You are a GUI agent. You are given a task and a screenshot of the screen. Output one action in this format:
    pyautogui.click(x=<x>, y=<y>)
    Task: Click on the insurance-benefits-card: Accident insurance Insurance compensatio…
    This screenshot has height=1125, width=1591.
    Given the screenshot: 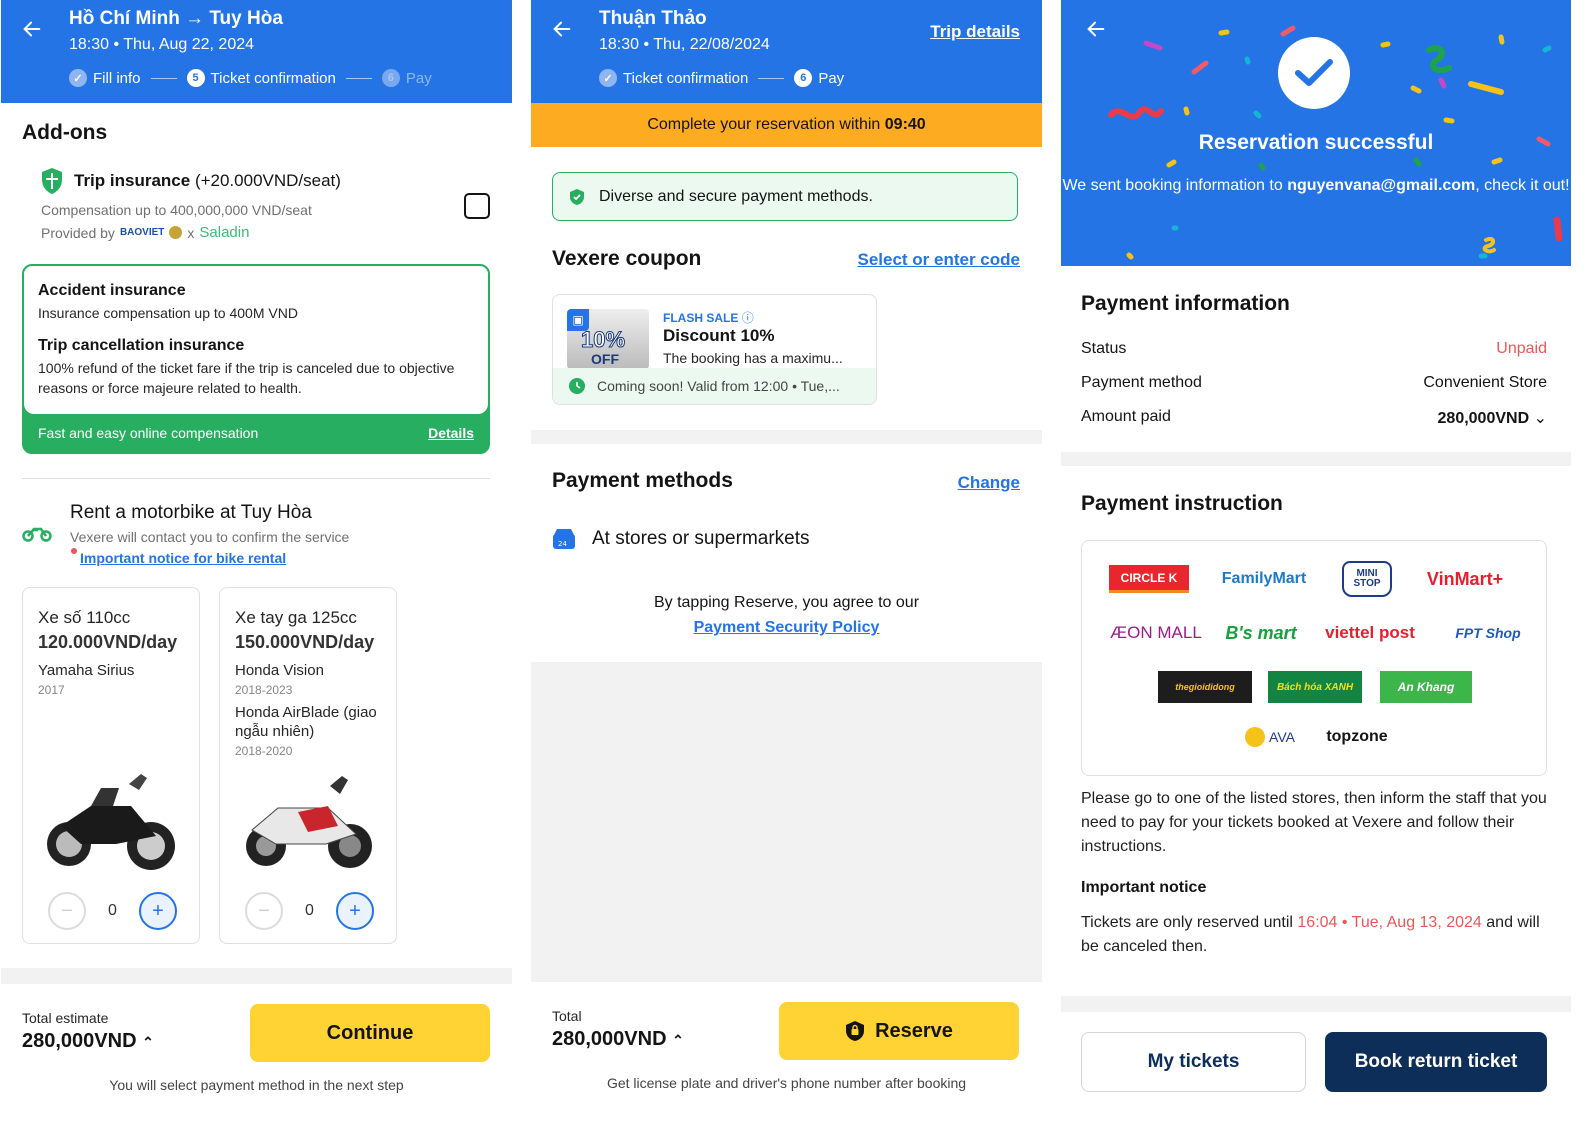 What is the action you would take?
    pyautogui.click(x=256, y=359)
    